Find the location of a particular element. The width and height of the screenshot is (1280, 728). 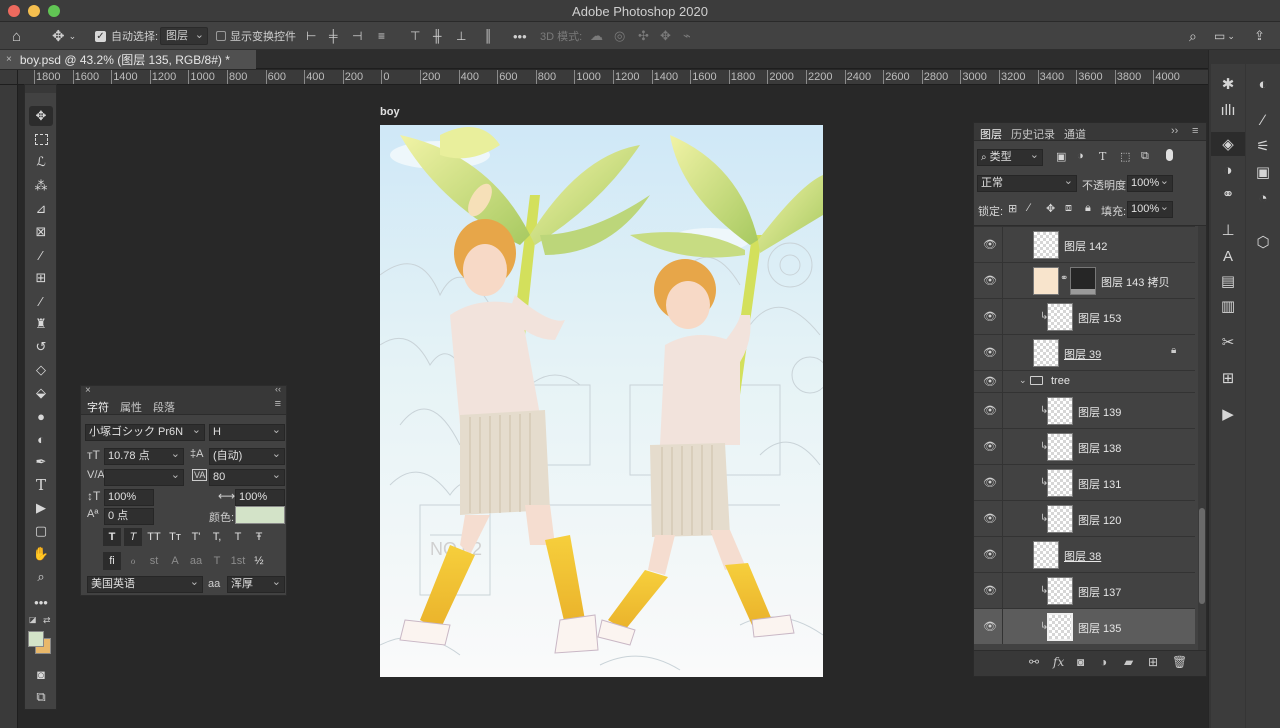

layer-row: 👁︎ ↳ 图层 153 is located at coordinates (1084, 316).